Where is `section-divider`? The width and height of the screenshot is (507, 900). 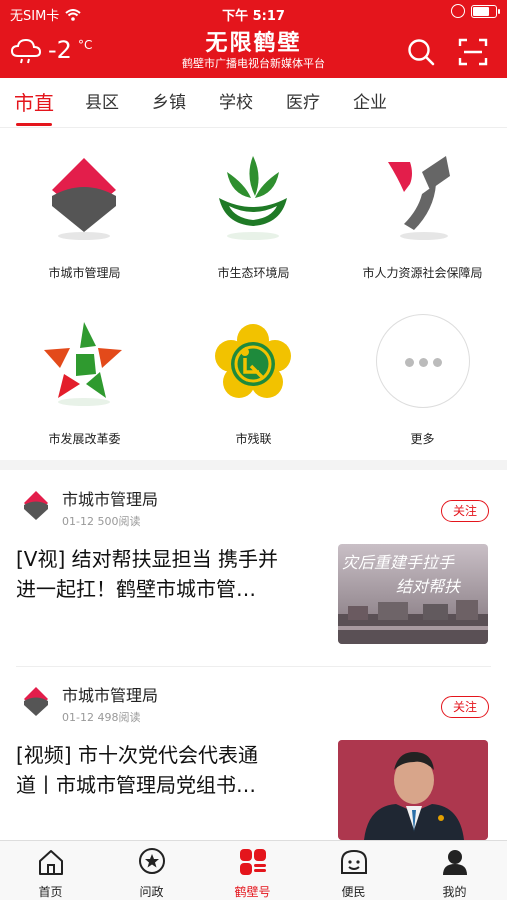
section-divider is located at coordinates (253, 465).